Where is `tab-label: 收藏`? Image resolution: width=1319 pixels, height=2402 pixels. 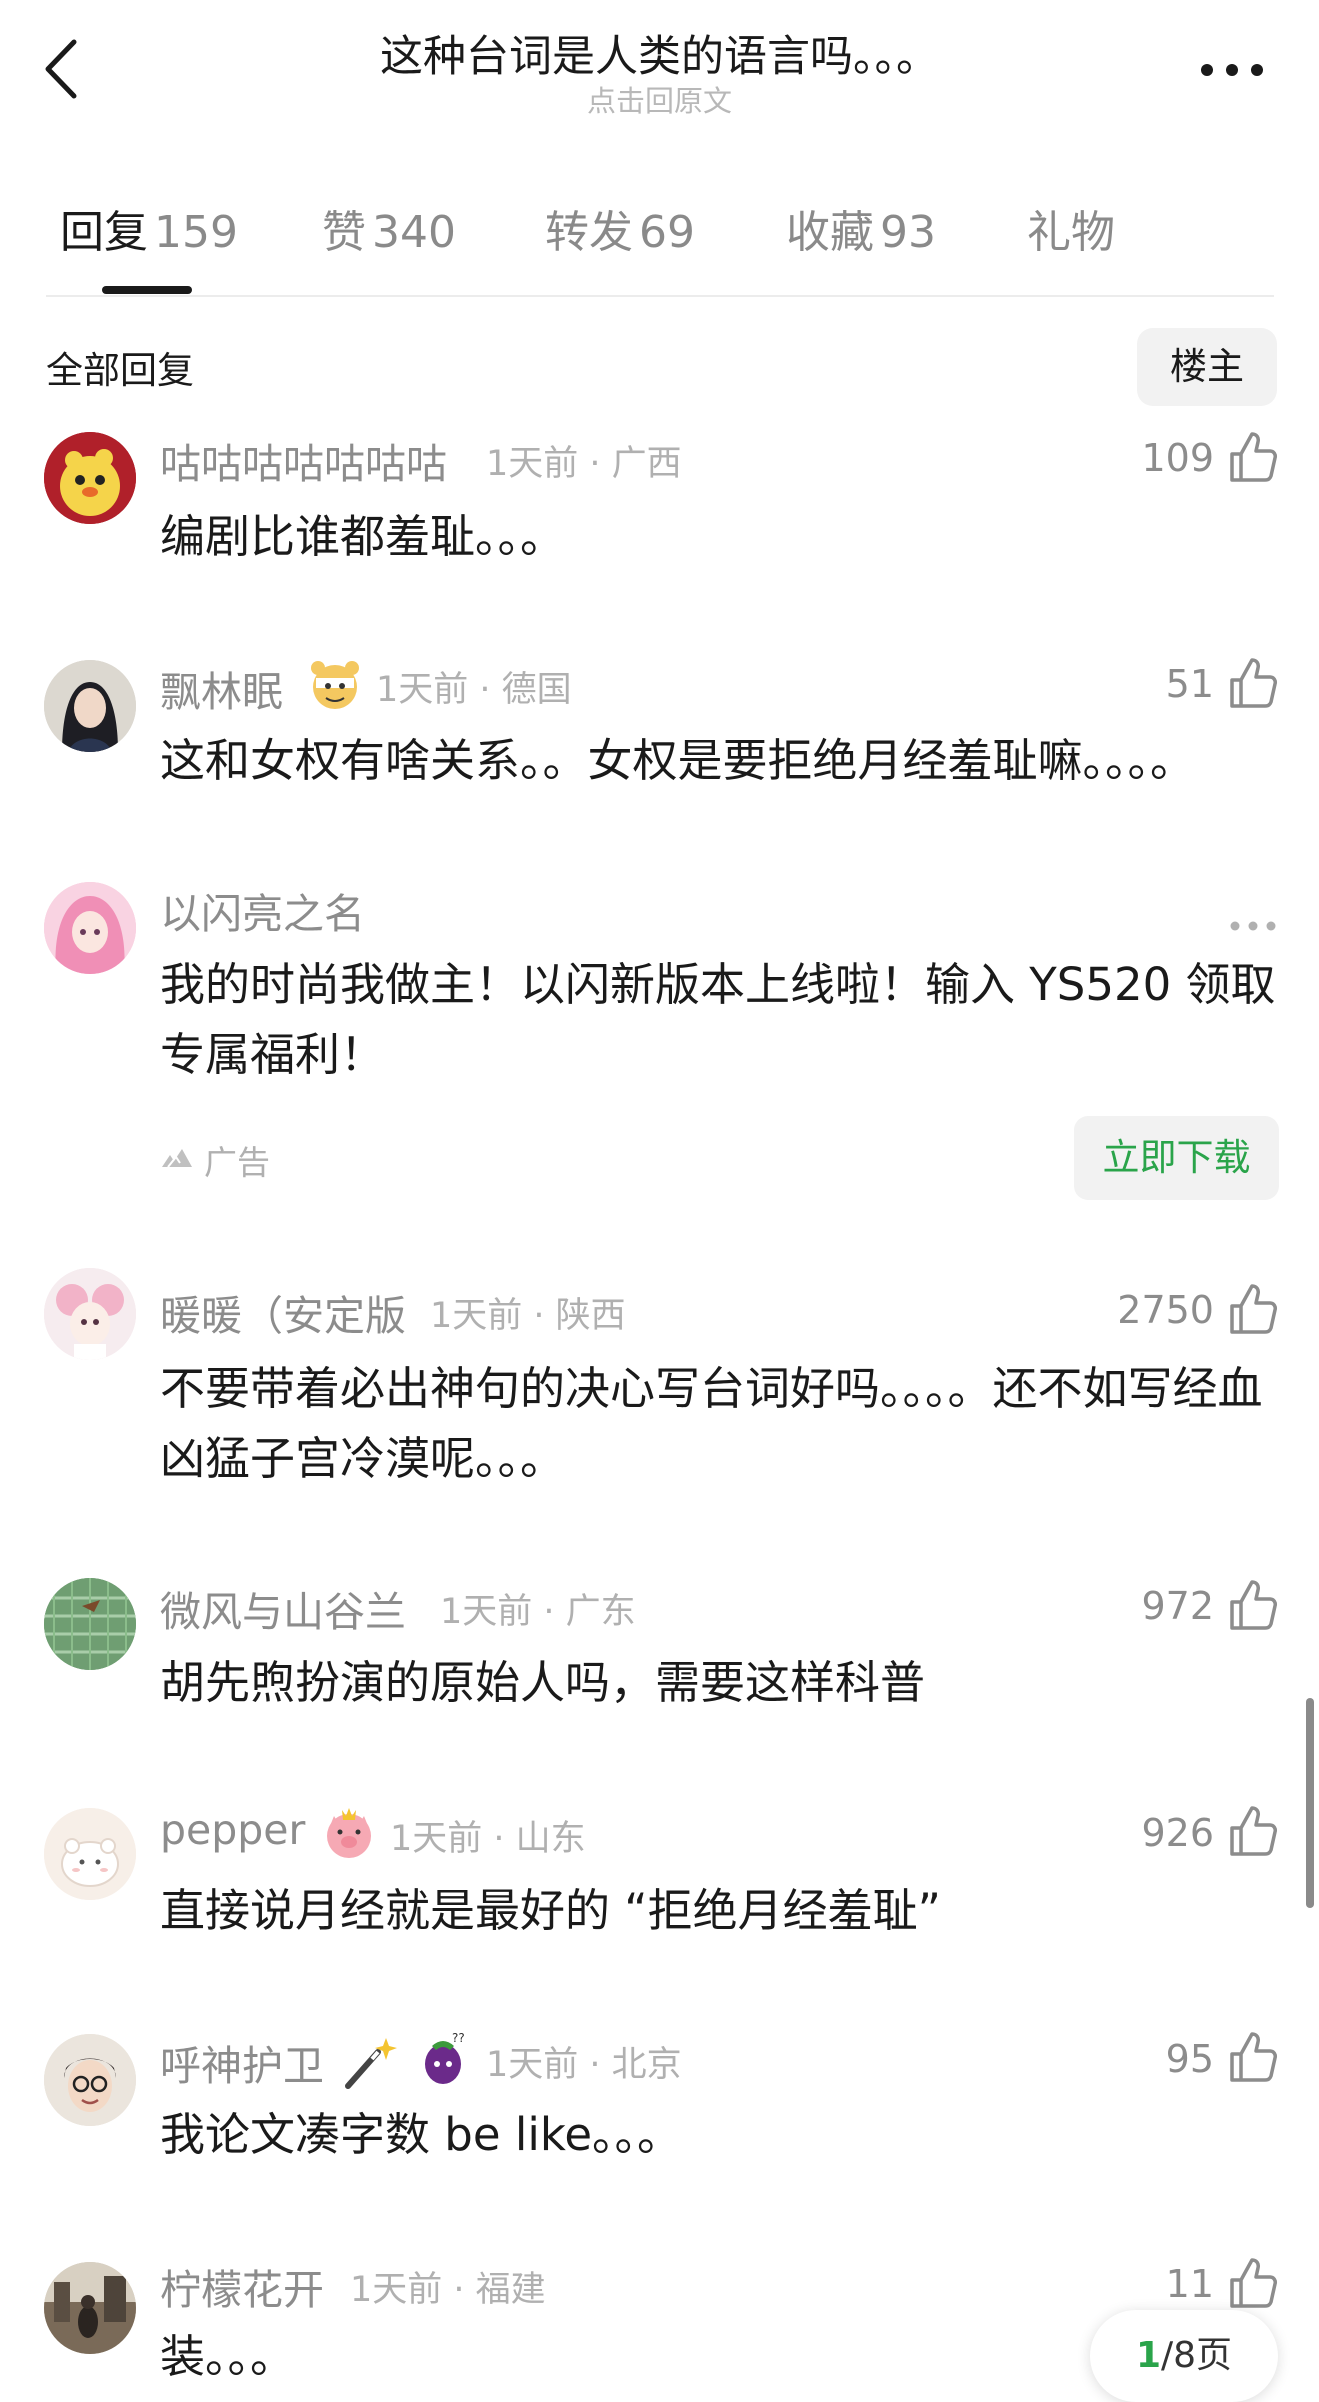
tab-label: 收藏 is located at coordinates (830, 232).